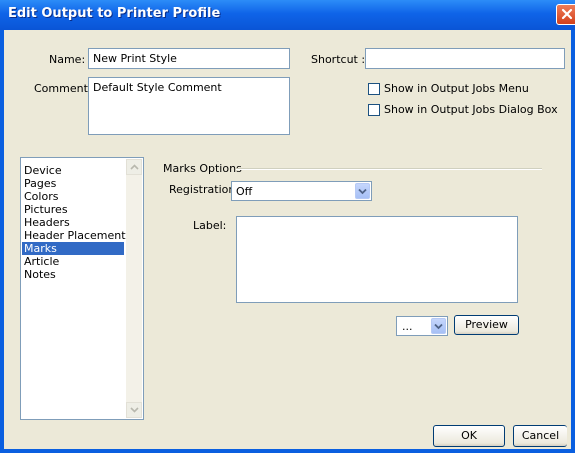  Describe the element at coordinates (74, 235) in the screenshot. I see `list-item-header-placement: Header Placement` at that location.